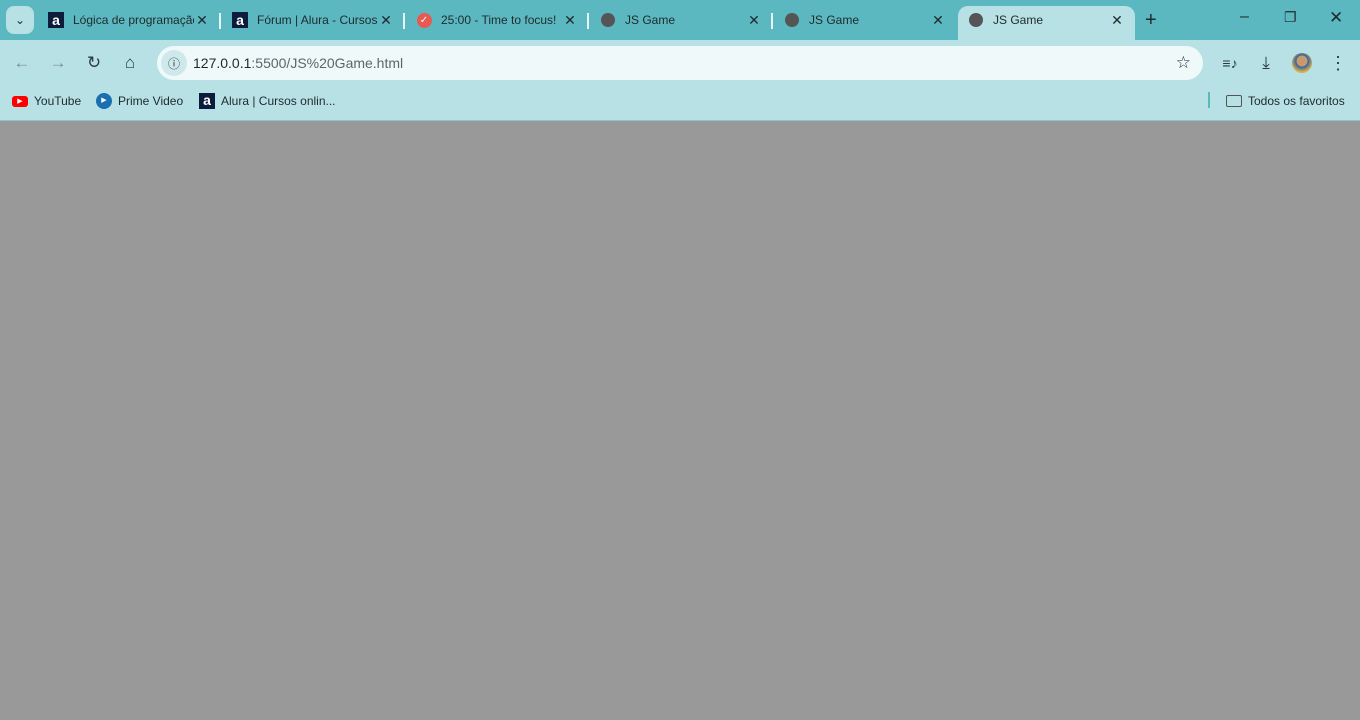  Describe the element at coordinates (22, 63) in the screenshot. I see `back-button: ←` at that location.